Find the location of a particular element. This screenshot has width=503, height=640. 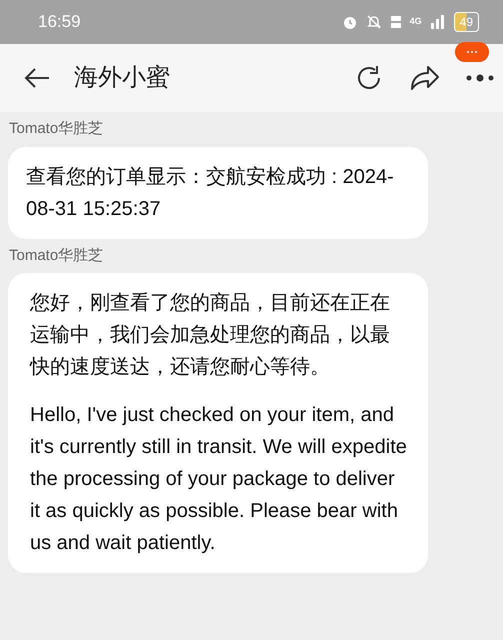

bell-muted-icon is located at coordinates (374, 22).